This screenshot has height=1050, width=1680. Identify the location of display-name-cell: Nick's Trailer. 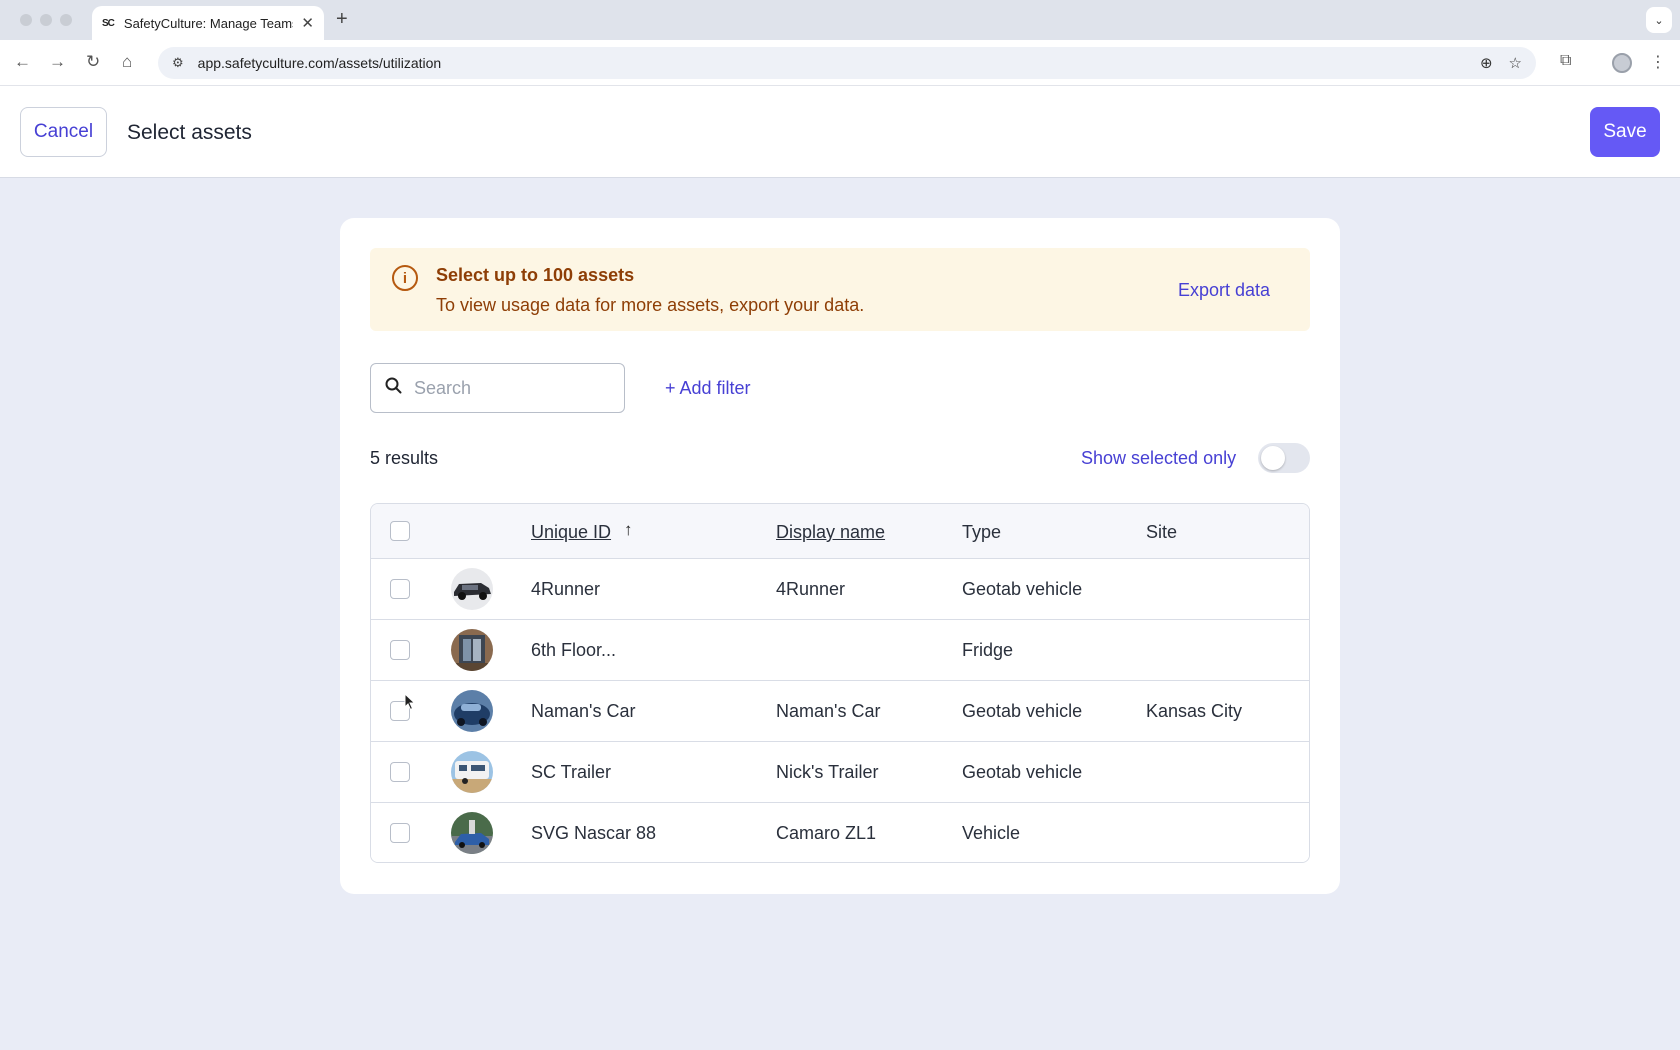
(827, 772).